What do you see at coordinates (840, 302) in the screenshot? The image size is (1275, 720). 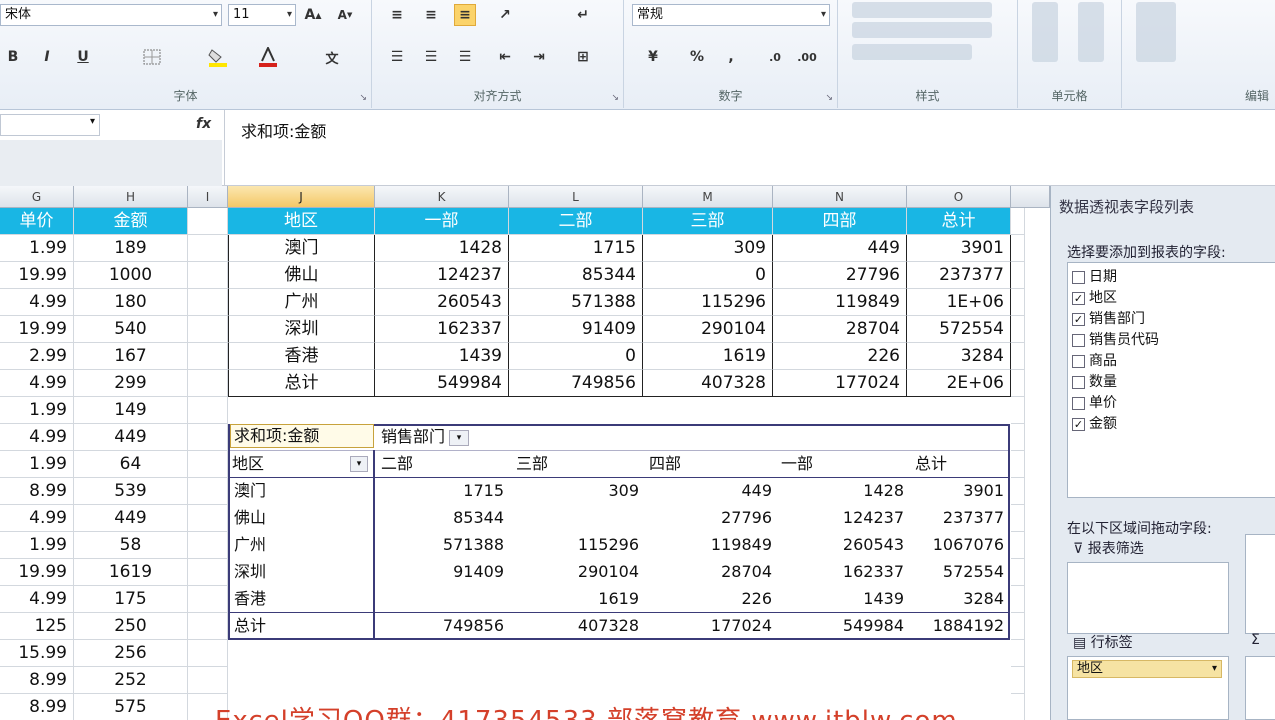 I see `summary-value-cell: 119849` at bounding box center [840, 302].